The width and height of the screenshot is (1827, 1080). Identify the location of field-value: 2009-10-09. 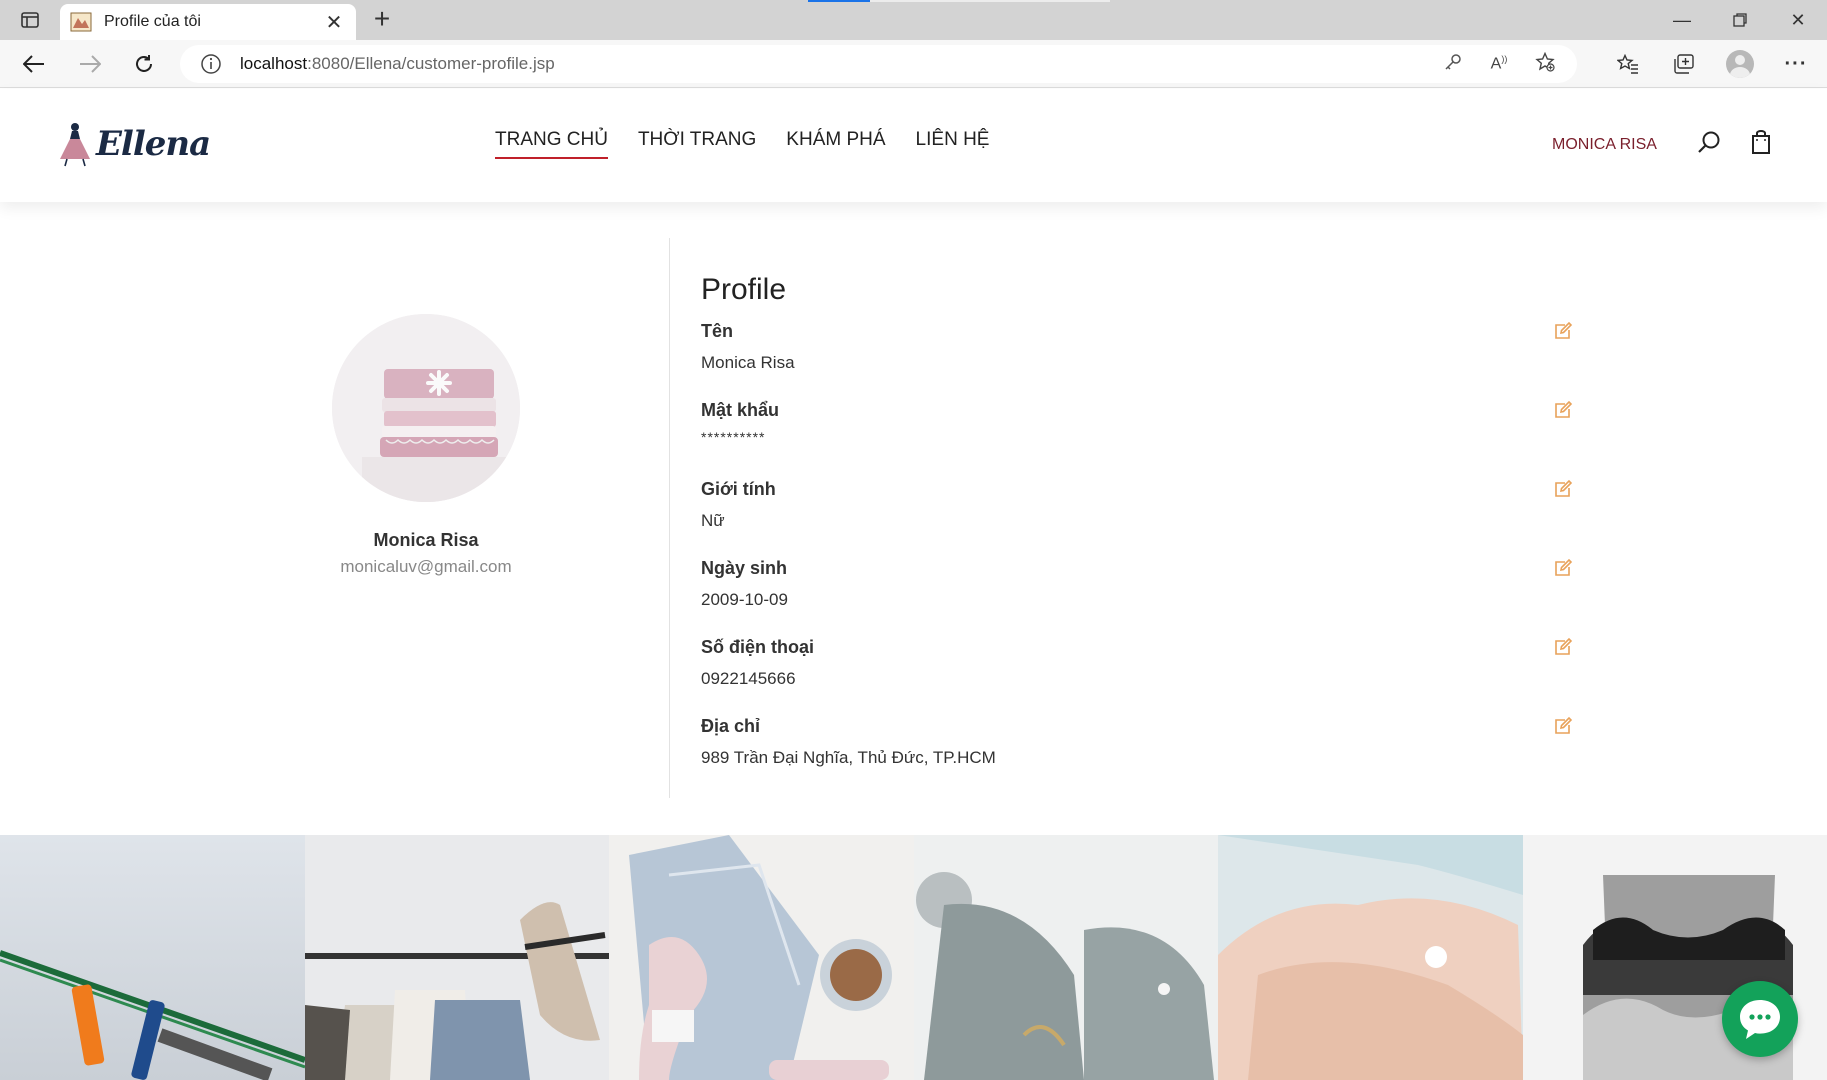
(744, 599).